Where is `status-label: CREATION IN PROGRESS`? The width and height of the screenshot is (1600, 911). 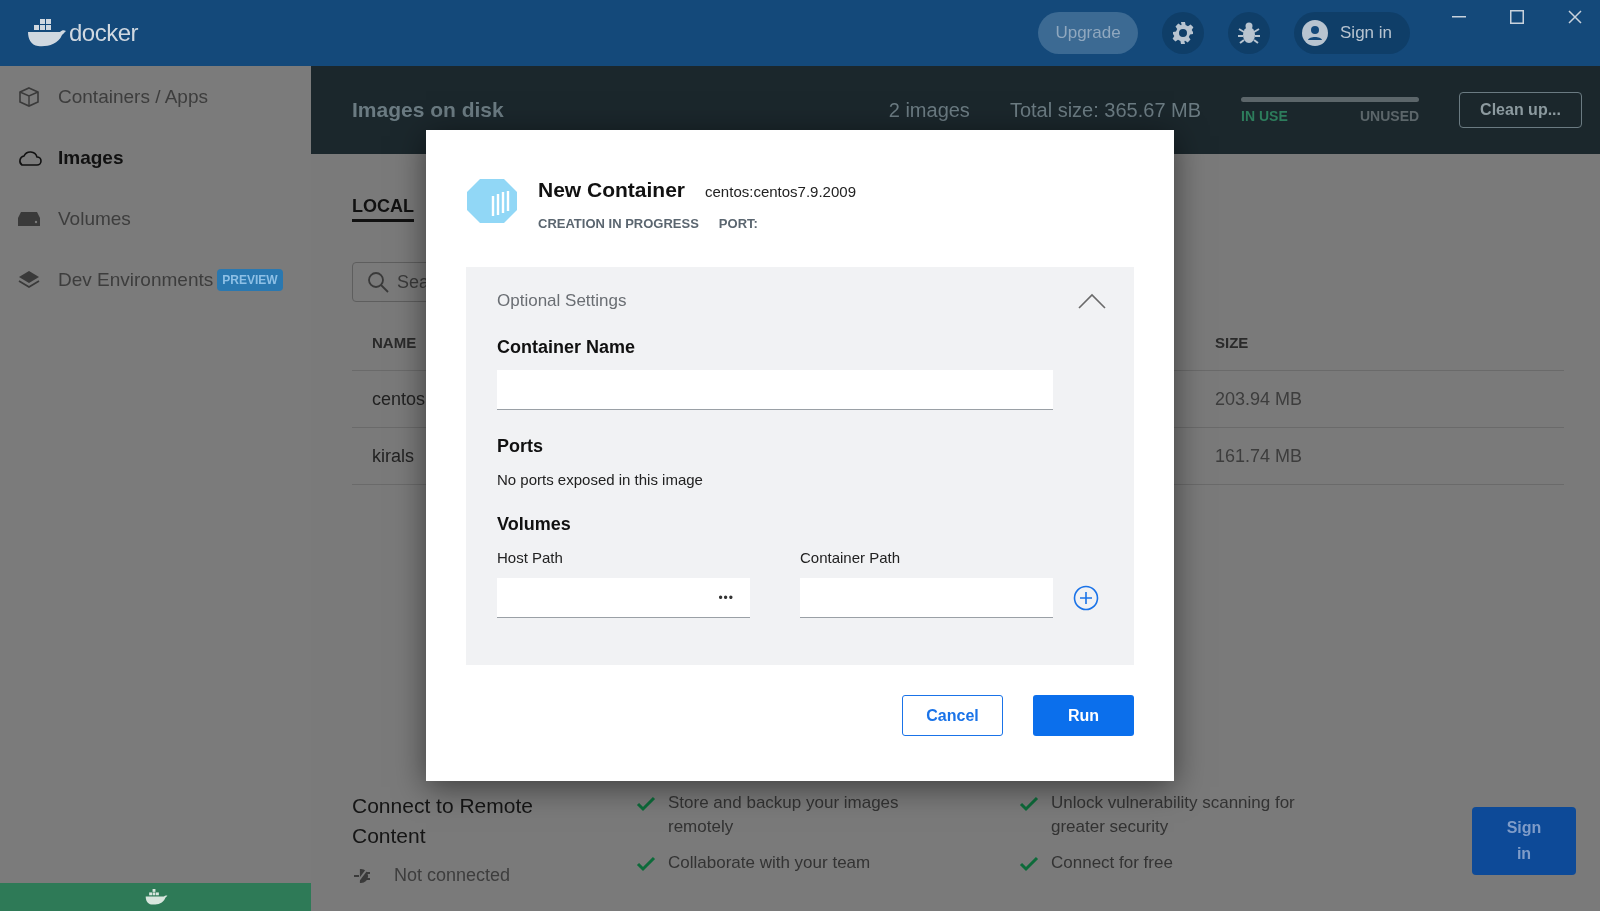 status-label: CREATION IN PROGRESS is located at coordinates (618, 223).